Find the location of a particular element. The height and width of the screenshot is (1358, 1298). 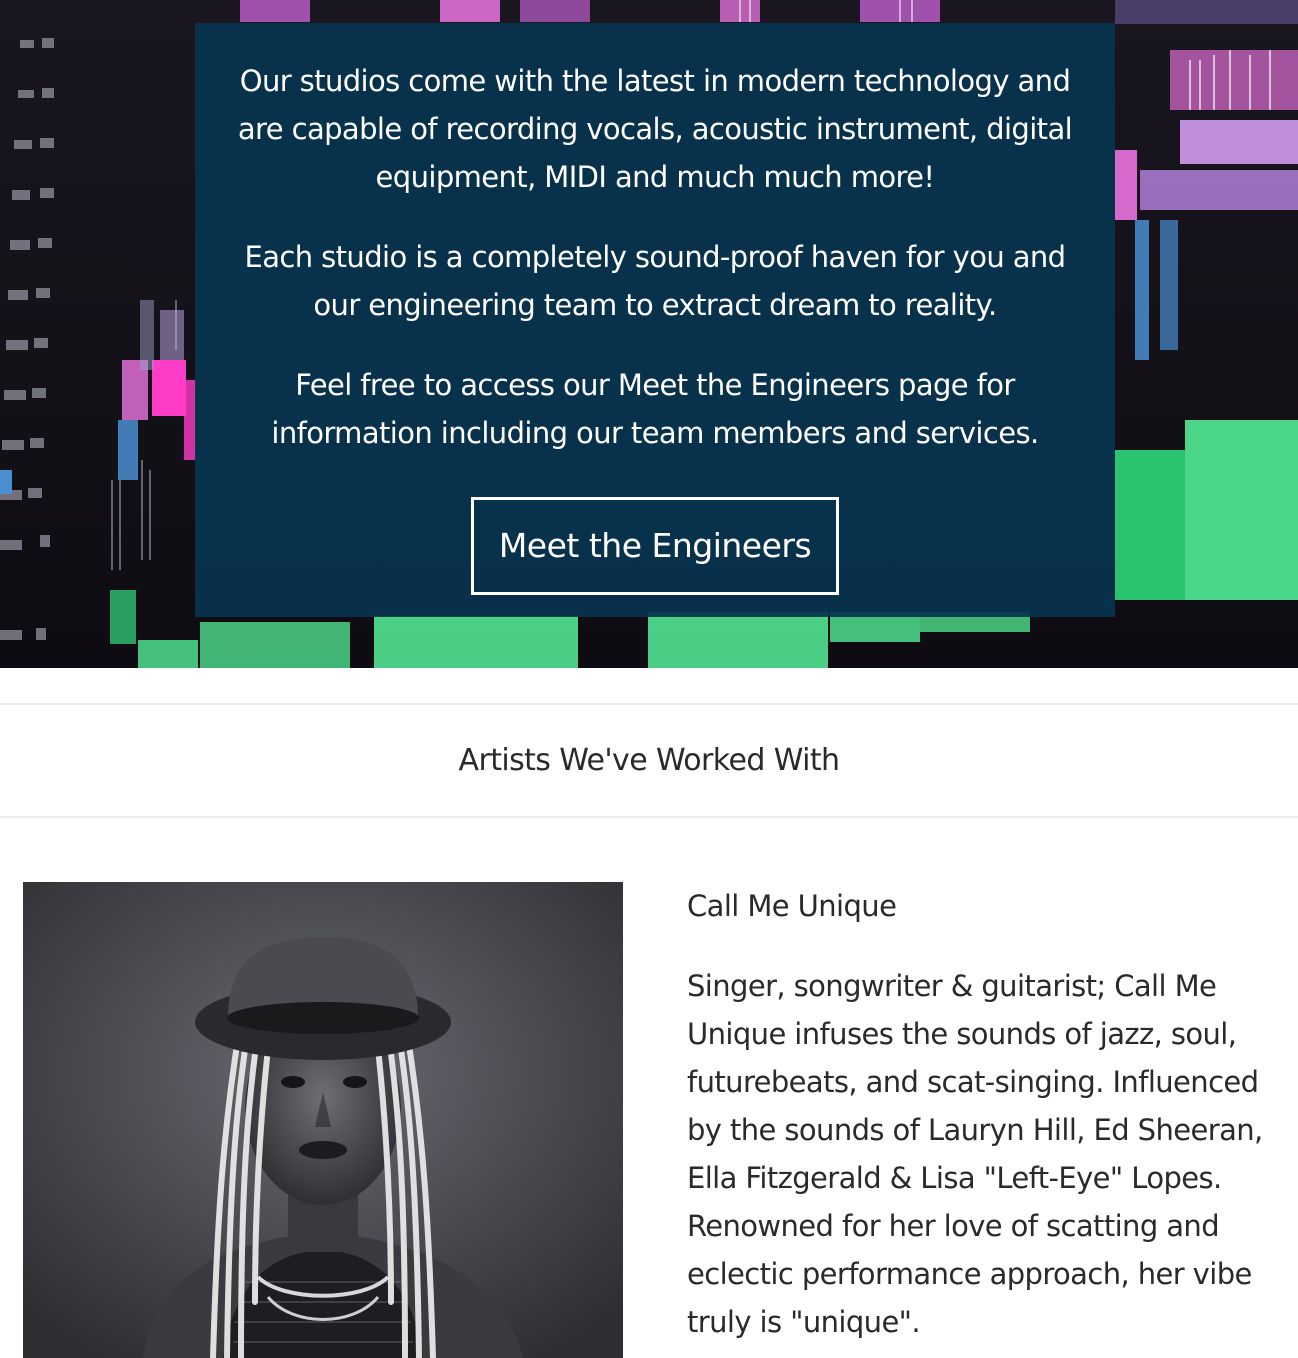

section-title: Artists We've Worked With is located at coordinates (649, 760).